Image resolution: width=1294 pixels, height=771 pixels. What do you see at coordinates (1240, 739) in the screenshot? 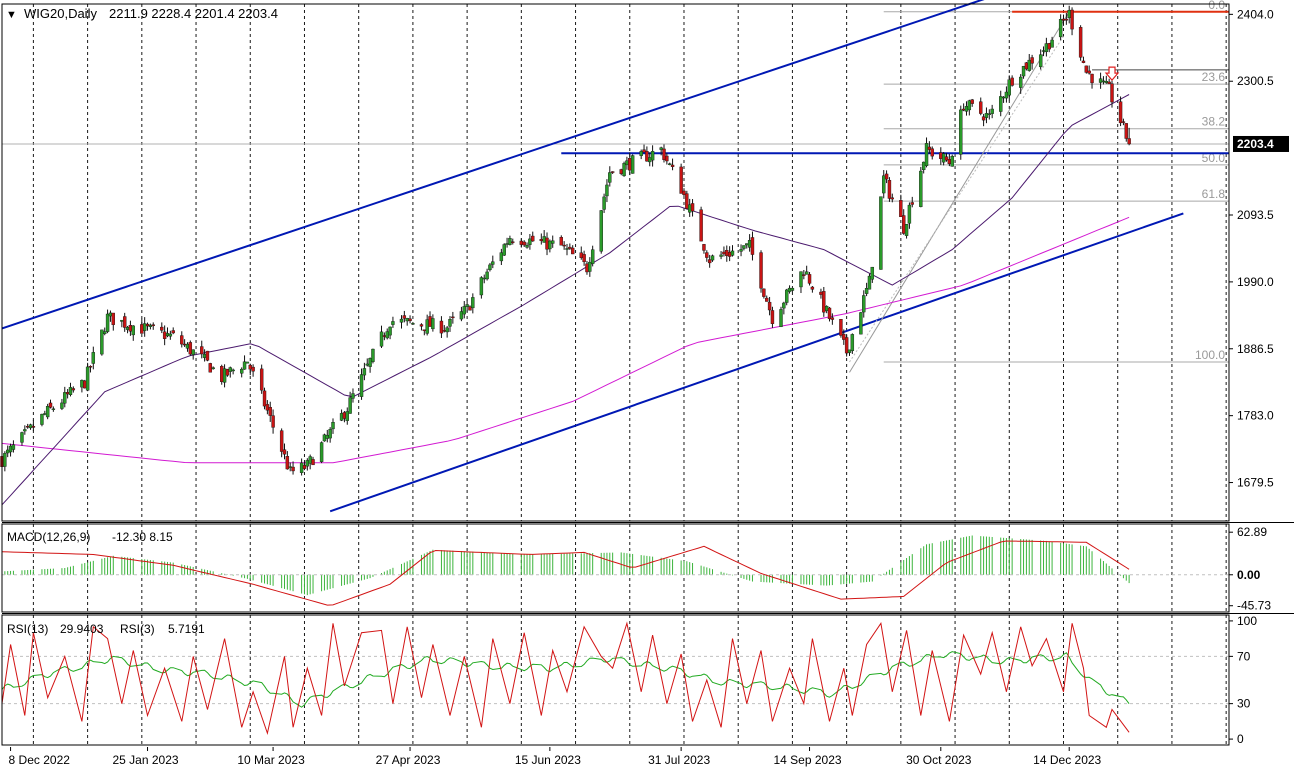
I see `rsi-axis-tick-label: 0` at bounding box center [1240, 739].